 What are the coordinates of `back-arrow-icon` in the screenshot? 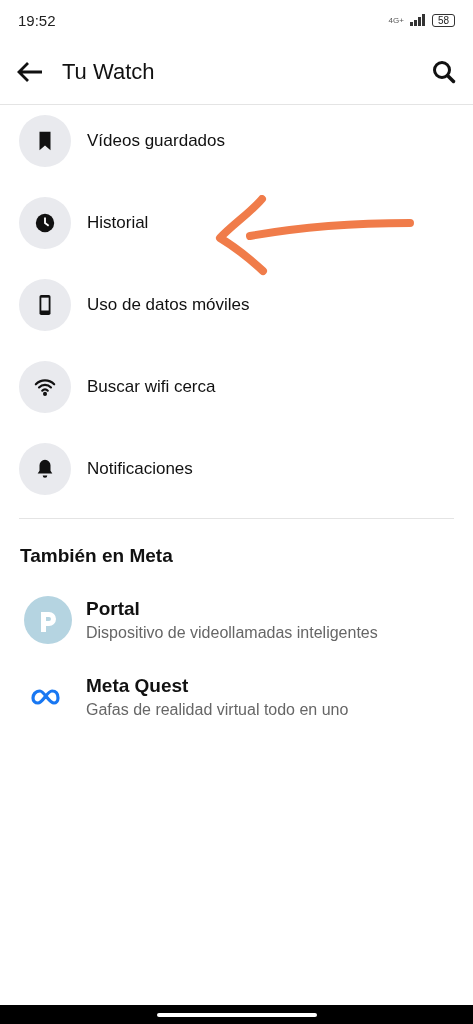 It's located at (30, 72).